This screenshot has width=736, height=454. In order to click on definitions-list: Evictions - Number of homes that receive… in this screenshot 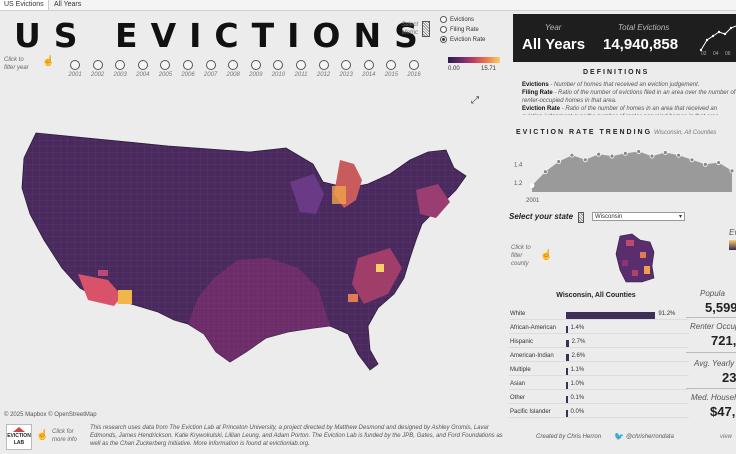, I will do `click(629, 98)`.